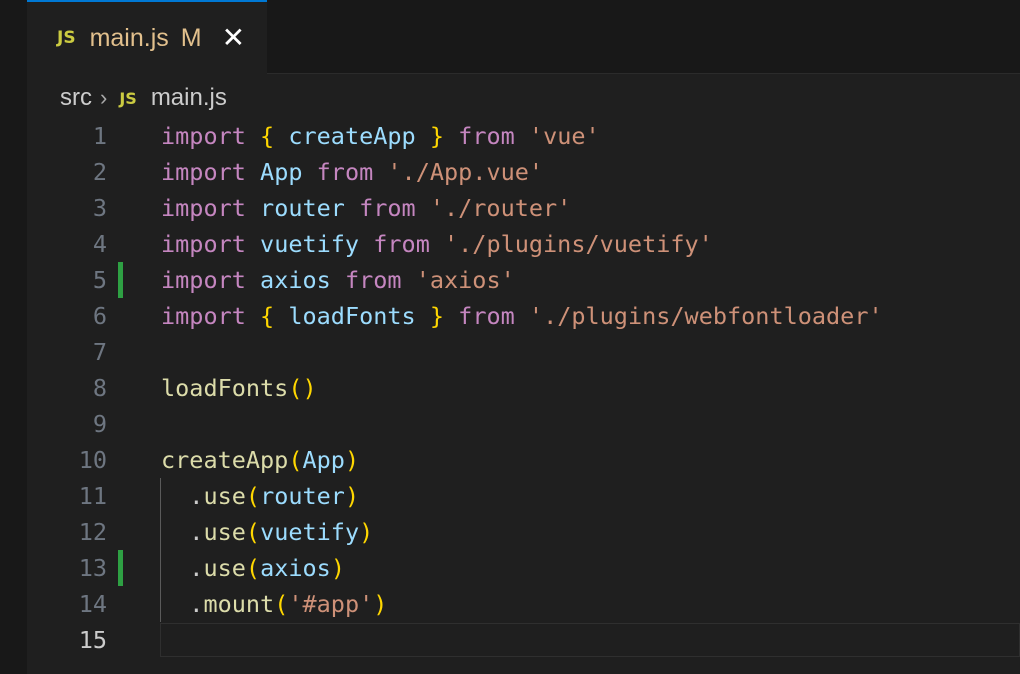 The height and width of the screenshot is (674, 1020). I want to click on code-text: .mount('#app'), so click(274, 604).